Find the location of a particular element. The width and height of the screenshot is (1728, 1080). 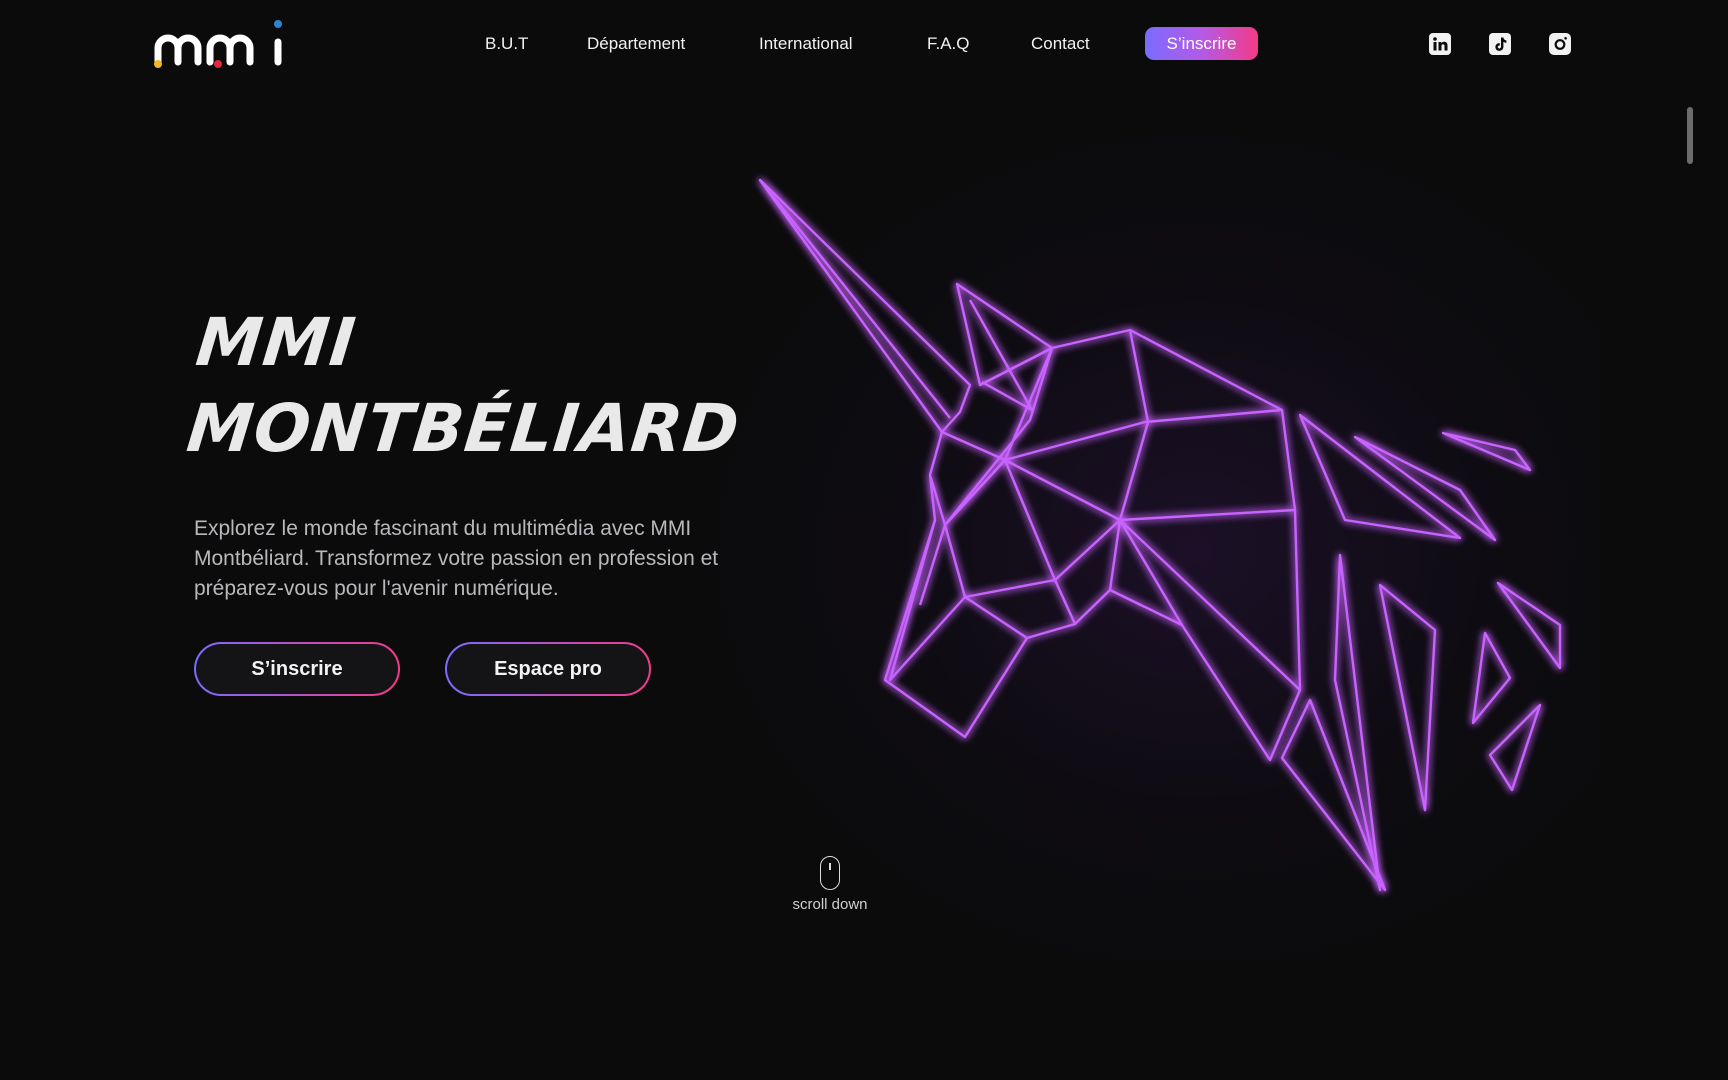

hero-title-line-2: MONTBÉLIARD is located at coordinates (463, 428).